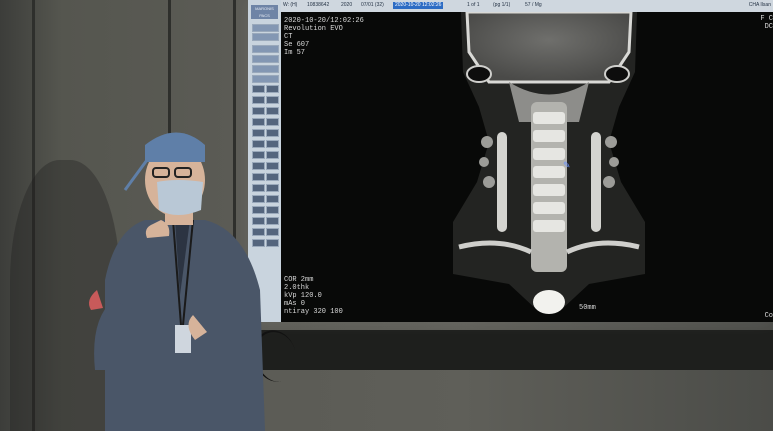 This screenshot has width=773, height=431. What do you see at coordinates (313, 29) in the screenshot?
I see `scanner-model: Revolution EVO` at bounding box center [313, 29].